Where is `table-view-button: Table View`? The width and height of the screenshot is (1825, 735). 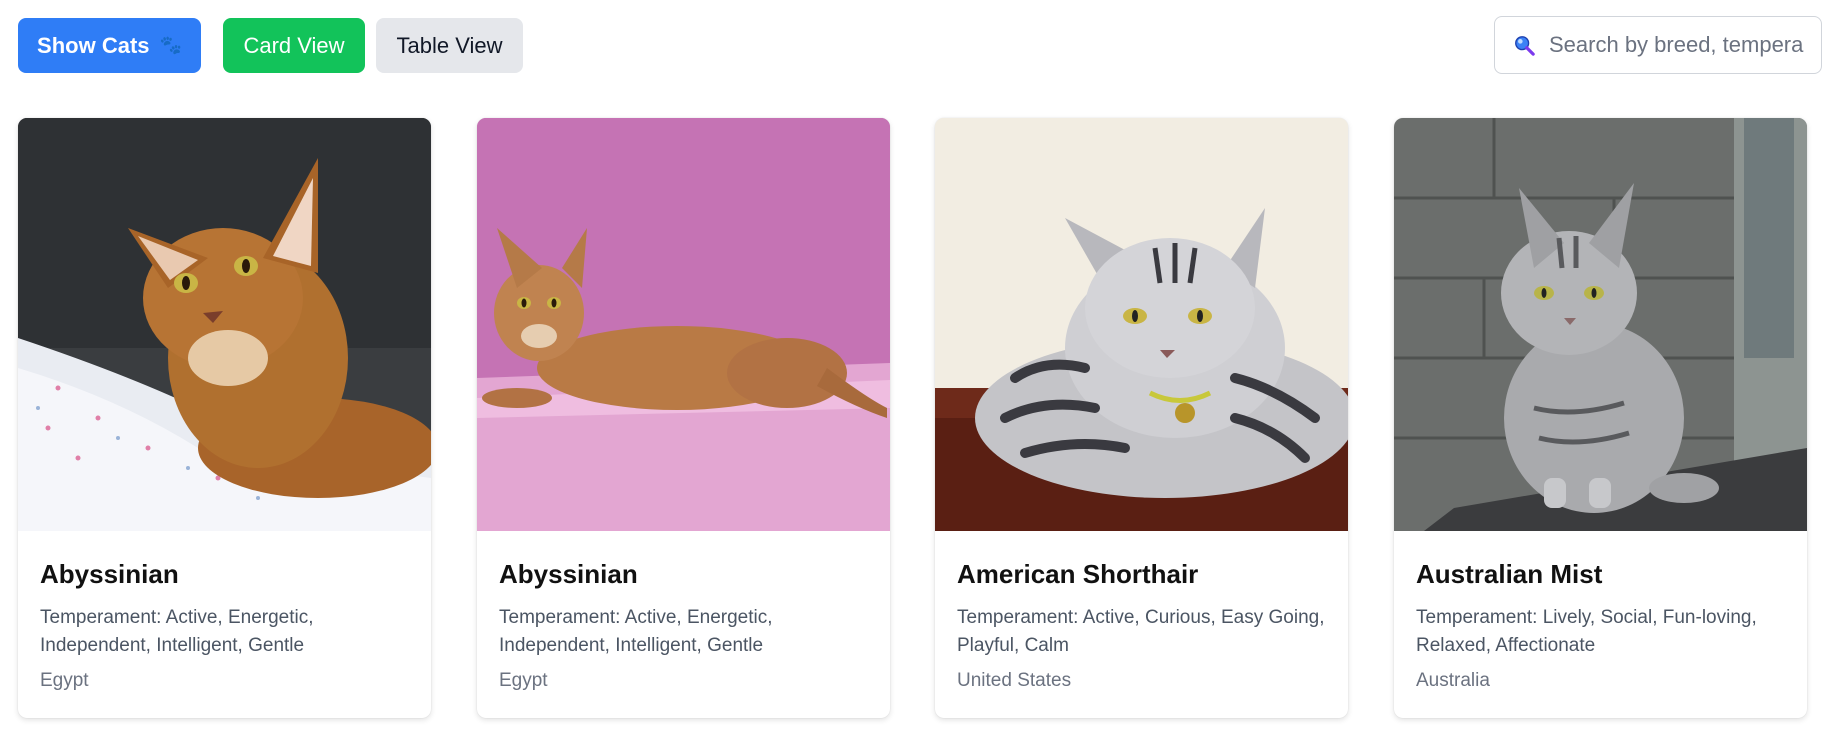 table-view-button: Table View is located at coordinates (449, 45).